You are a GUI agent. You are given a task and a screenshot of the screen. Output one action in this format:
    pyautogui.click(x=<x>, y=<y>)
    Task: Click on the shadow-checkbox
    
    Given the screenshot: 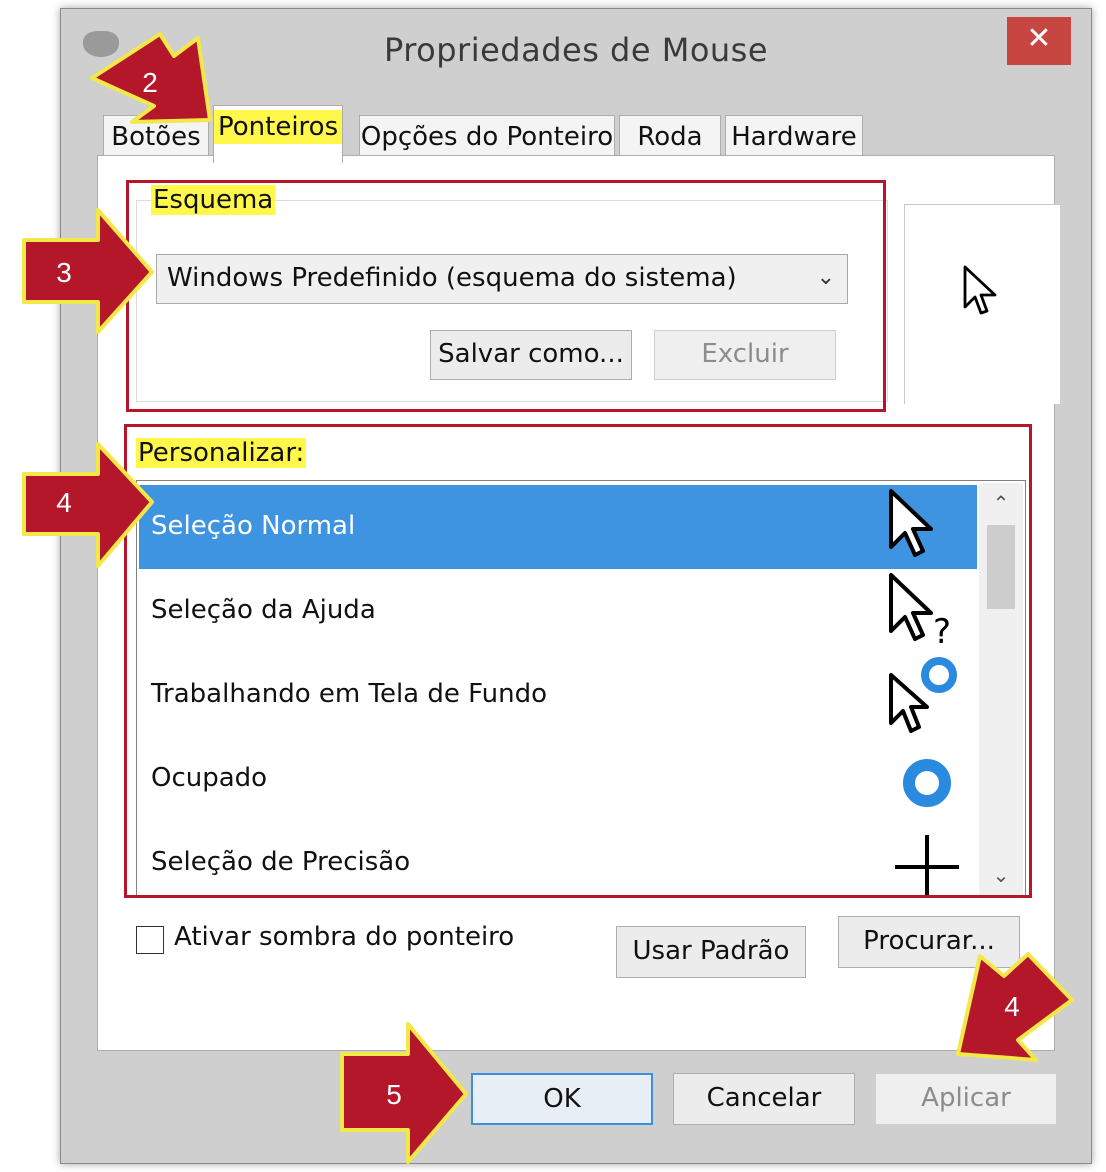 What is the action you would take?
    pyautogui.click(x=150, y=940)
    